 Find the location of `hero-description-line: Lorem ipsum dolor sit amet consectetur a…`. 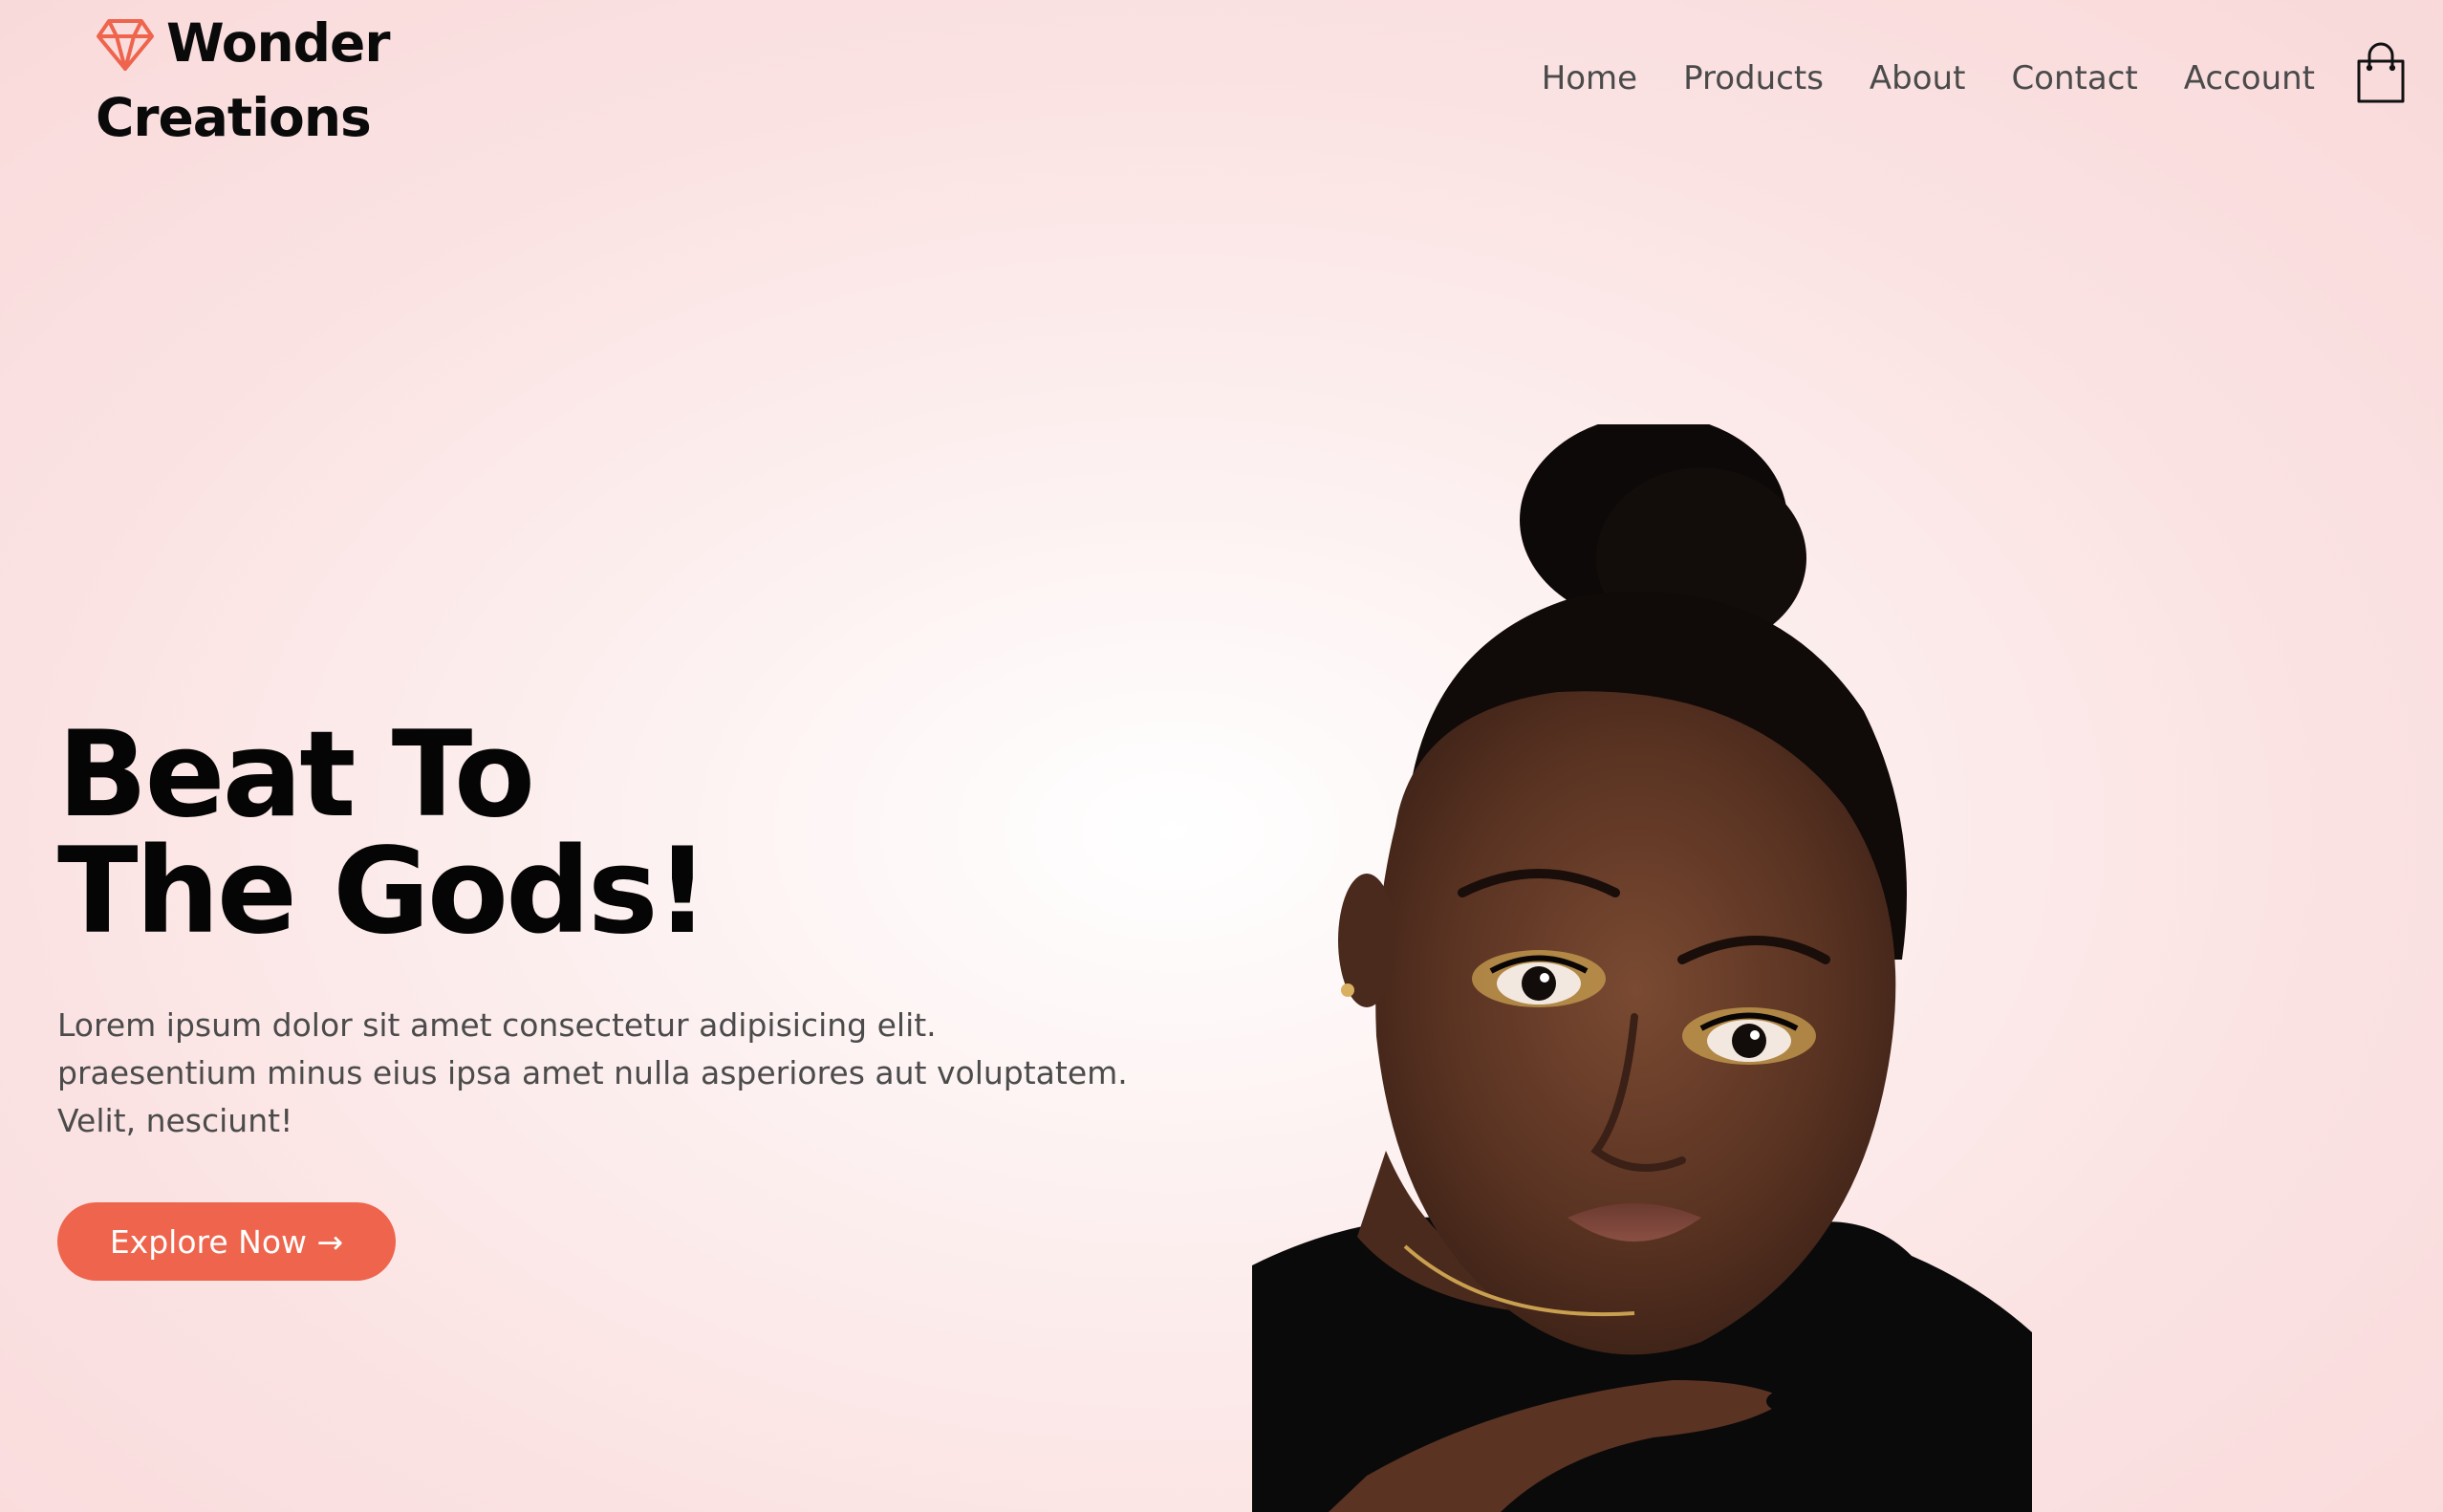

hero-description-line: Lorem ipsum dolor sit amet consectetur a… is located at coordinates (497, 1025).